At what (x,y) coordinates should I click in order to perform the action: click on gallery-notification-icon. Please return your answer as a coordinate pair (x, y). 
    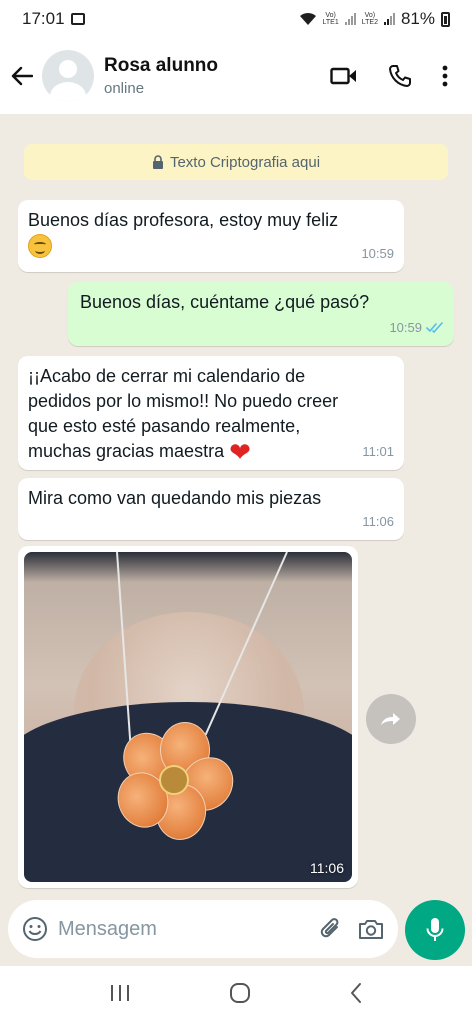
    Looking at the image, I should click on (77, 19).